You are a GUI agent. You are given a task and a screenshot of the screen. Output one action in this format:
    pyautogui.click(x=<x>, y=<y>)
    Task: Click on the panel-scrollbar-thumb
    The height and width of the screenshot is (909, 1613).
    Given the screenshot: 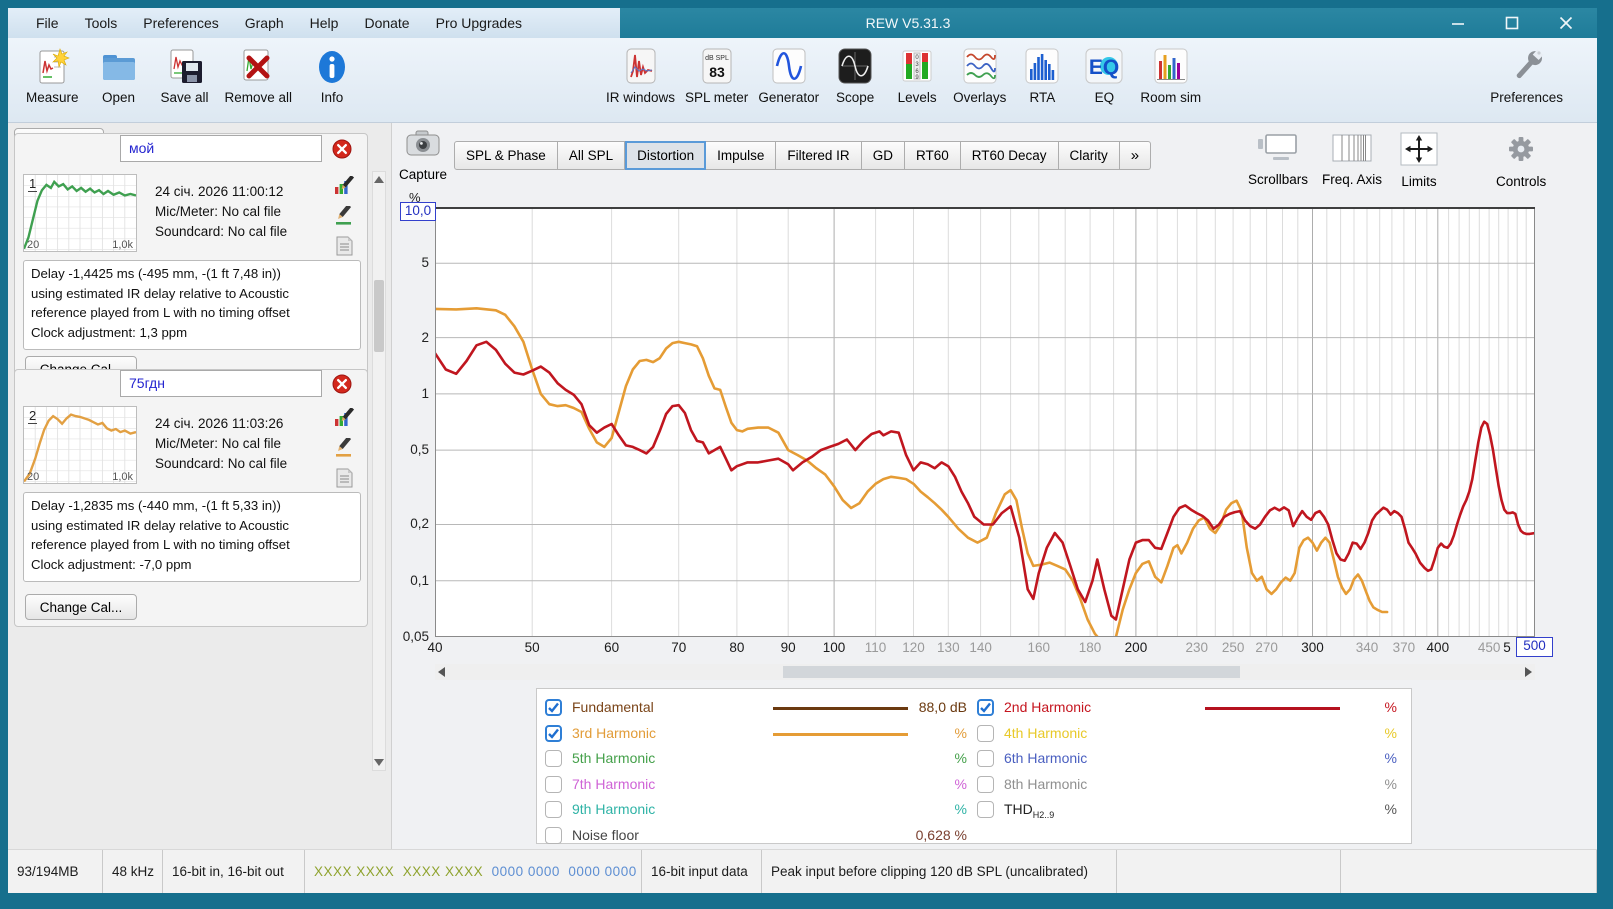 What is the action you would take?
    pyautogui.click(x=379, y=316)
    